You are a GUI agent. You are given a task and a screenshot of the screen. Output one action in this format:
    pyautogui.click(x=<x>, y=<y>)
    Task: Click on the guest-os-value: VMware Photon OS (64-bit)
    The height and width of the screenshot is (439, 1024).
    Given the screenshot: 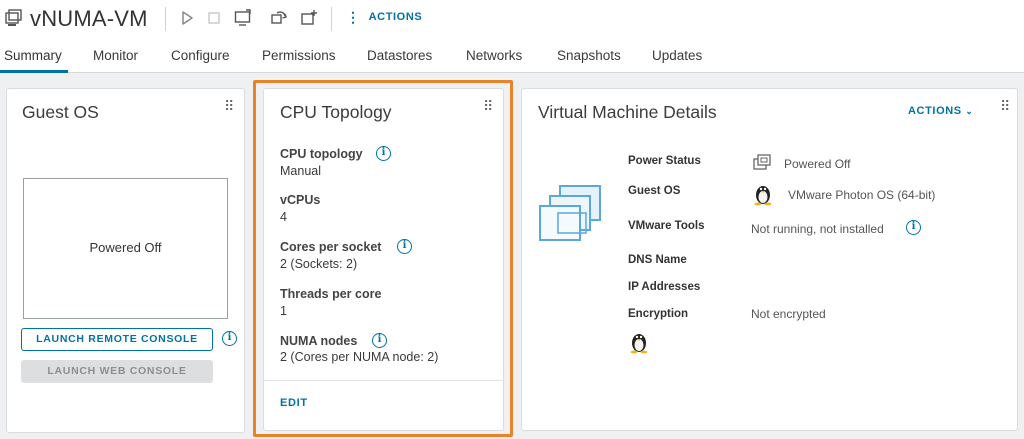 What is the action you would take?
    pyautogui.click(x=862, y=195)
    